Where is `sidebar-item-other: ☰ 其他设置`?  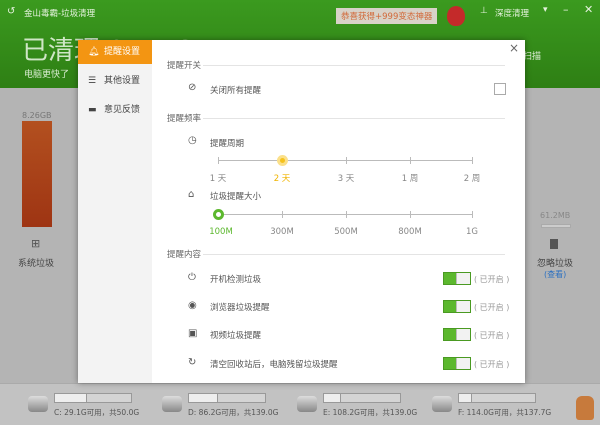
sidebar-item-other: ☰ 其他设置 is located at coordinates (115, 81).